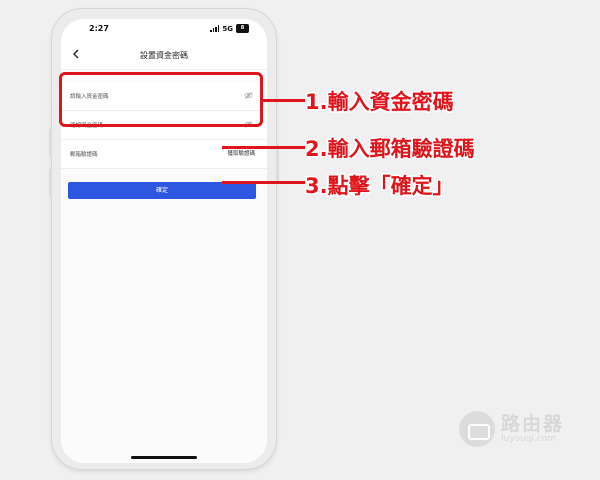 This screenshot has width=600, height=480. I want to click on signal-icon, so click(215, 28).